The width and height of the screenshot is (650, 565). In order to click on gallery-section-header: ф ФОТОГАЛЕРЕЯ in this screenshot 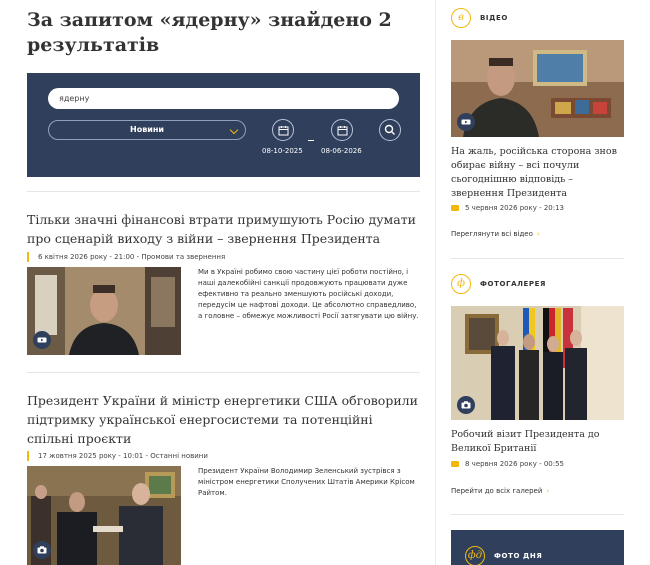, I will do `click(498, 284)`.